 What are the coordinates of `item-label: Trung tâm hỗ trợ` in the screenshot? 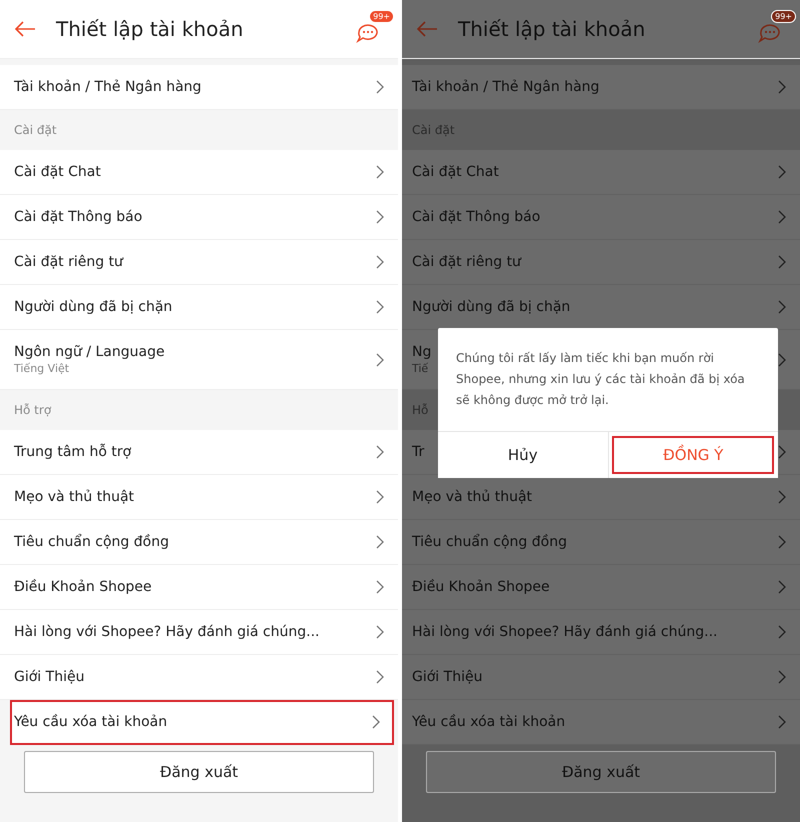 It's located at (73, 452).